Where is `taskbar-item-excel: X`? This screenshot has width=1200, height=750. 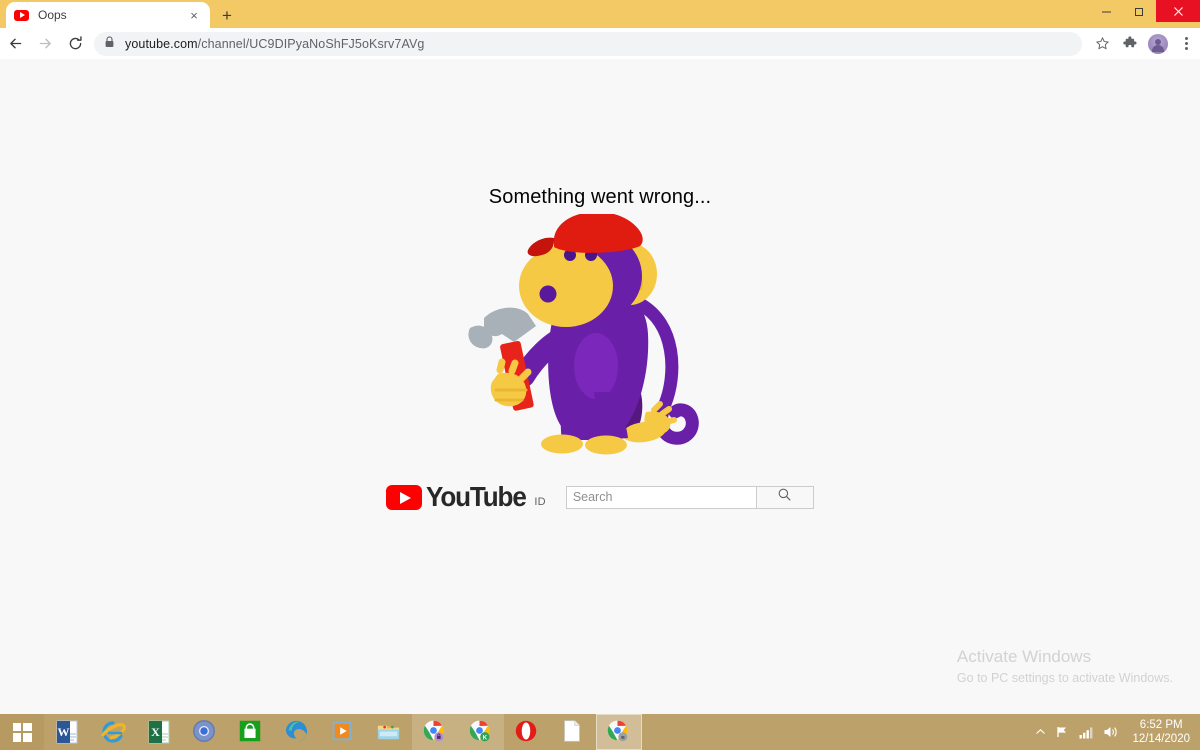 taskbar-item-excel: X is located at coordinates (159, 732).